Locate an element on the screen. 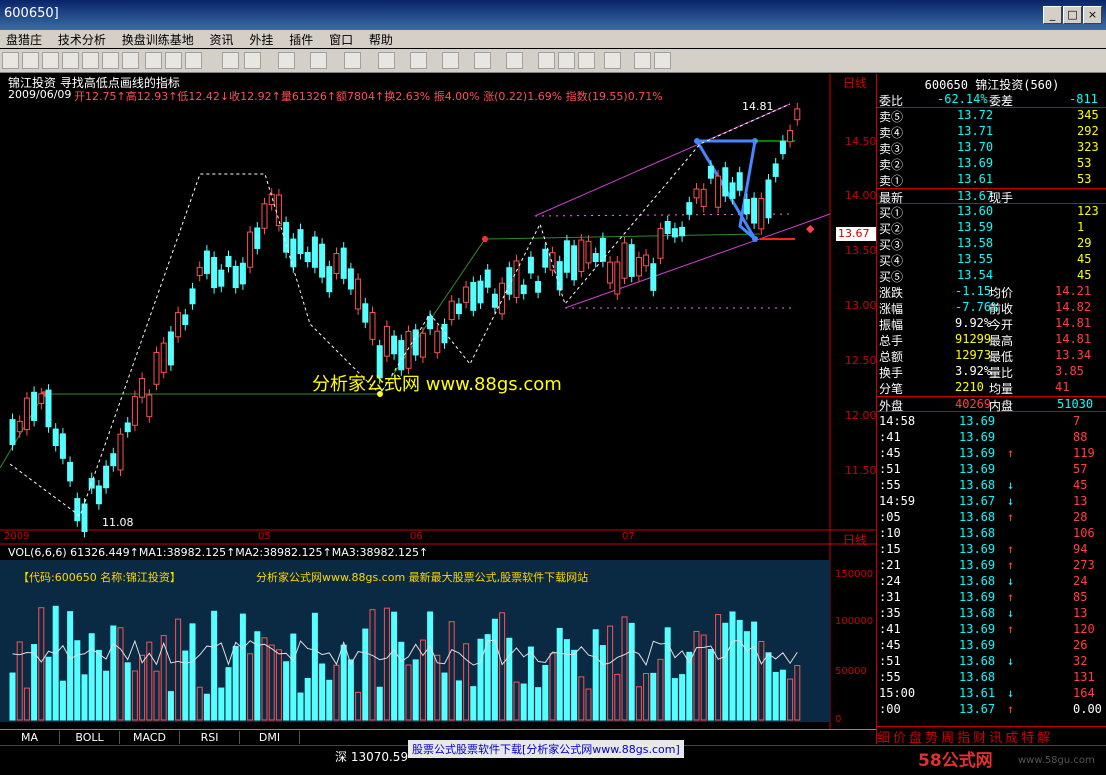 This screenshot has height=775, width=1106. menu-item: 帮助 is located at coordinates (381, 39).